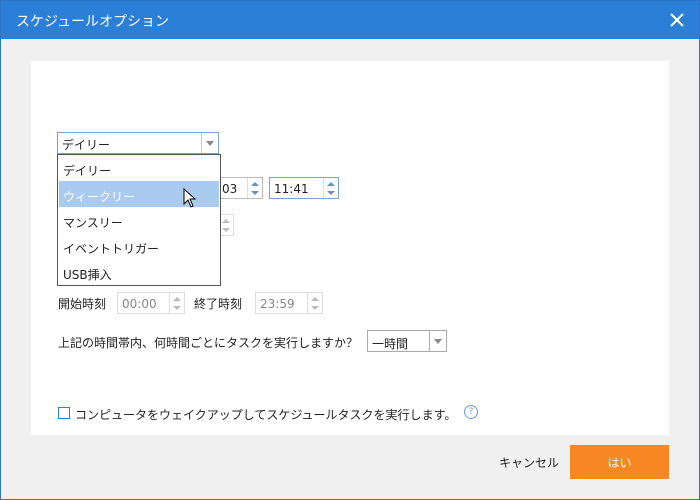 Image resolution: width=700 pixels, height=500 pixels. Describe the element at coordinates (139, 304) in the screenshot. I see `start-time-value: 00:00` at that location.